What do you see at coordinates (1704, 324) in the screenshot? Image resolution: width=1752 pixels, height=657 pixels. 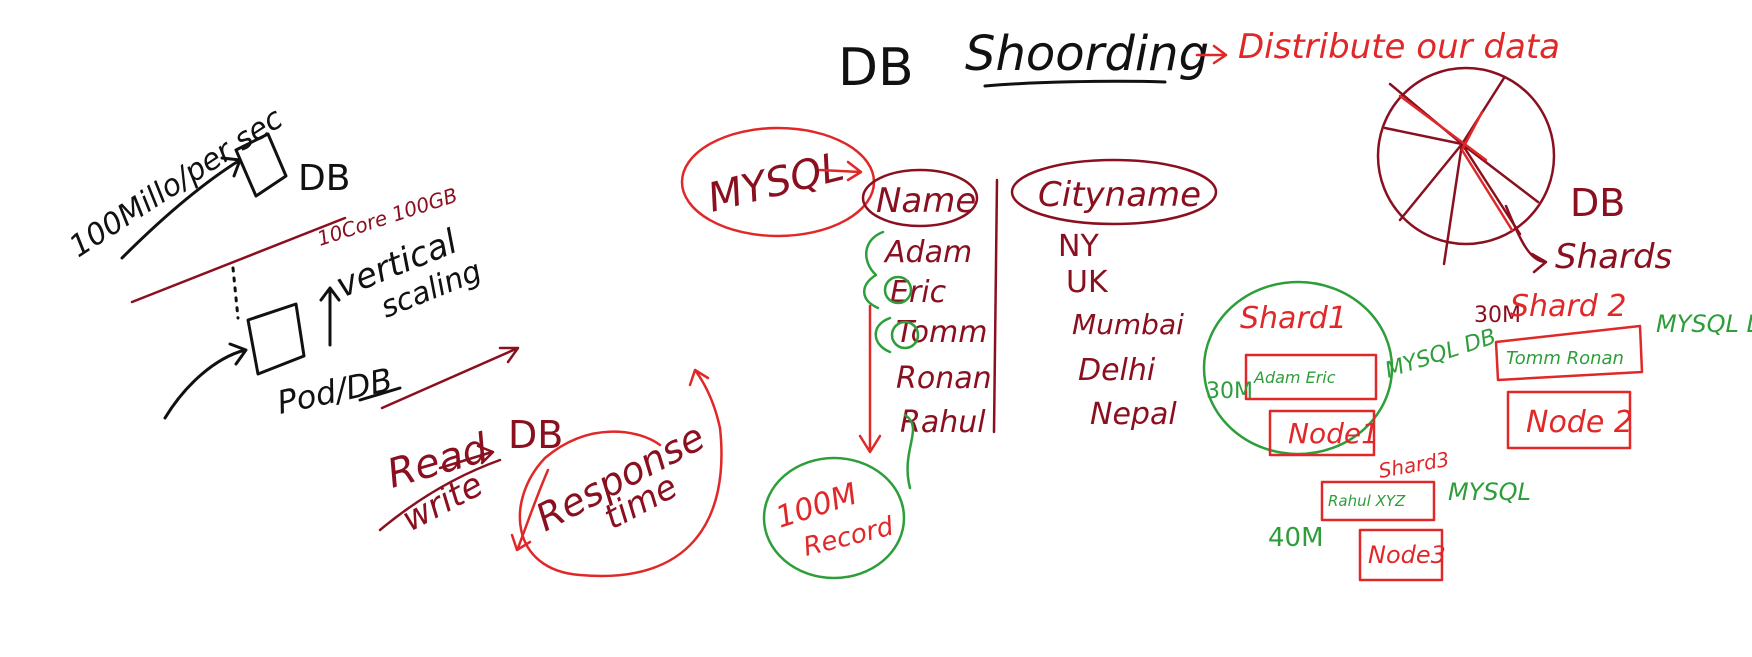 I see `shard2-engine: MYSQL DB` at bounding box center [1704, 324].